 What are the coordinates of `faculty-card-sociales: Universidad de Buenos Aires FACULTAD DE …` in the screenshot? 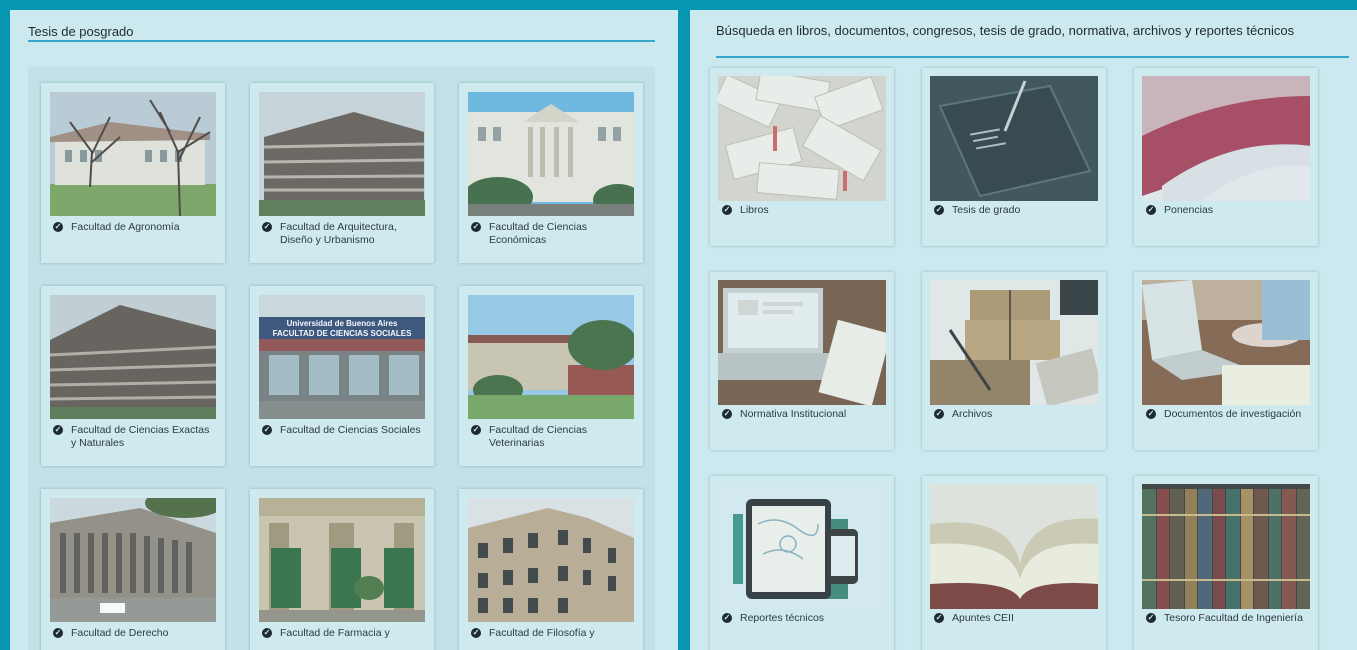 It's located at (342, 376).